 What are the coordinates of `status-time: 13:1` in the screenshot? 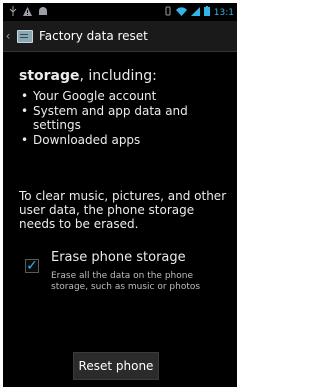 It's located at (223, 12).